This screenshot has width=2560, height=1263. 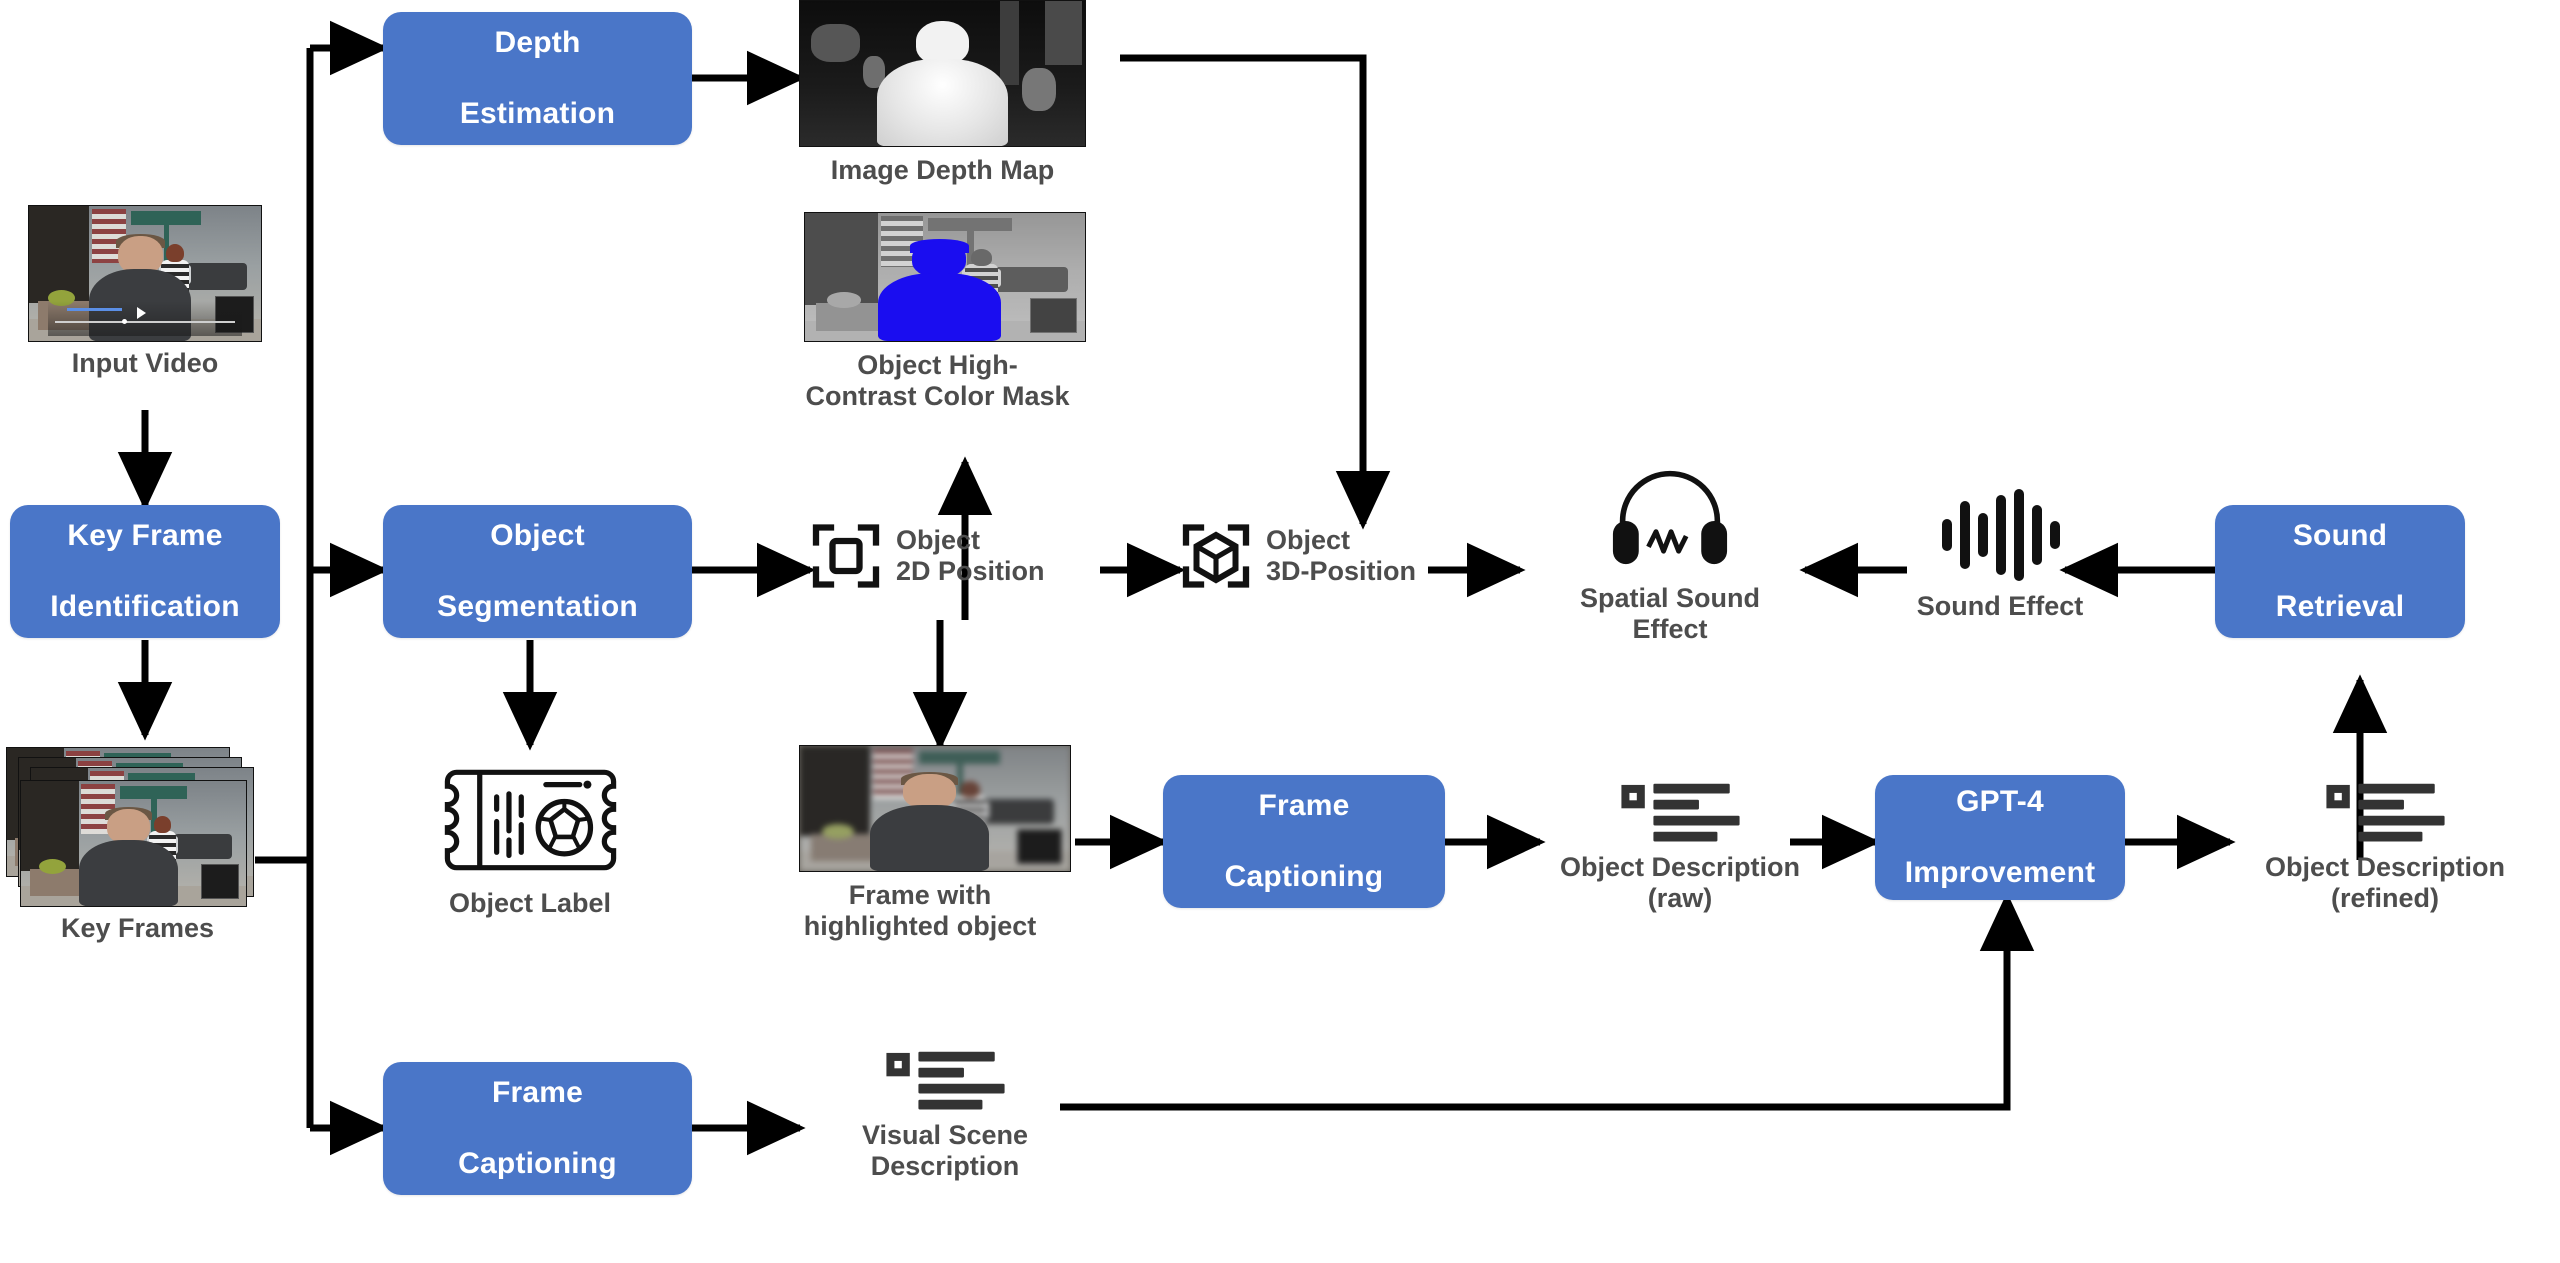 What do you see at coordinates (945, 1166) in the screenshot?
I see `visual-scene-line2: Description` at bounding box center [945, 1166].